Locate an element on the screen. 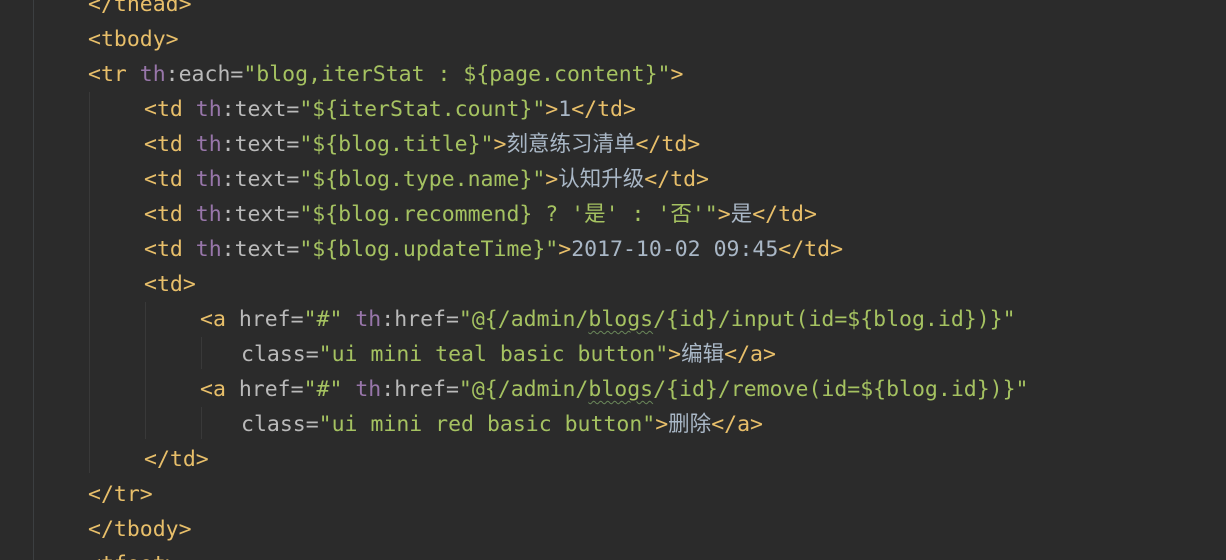 This screenshot has width=1226, height=560. code-line: <tbody> is located at coordinates (133, 39).